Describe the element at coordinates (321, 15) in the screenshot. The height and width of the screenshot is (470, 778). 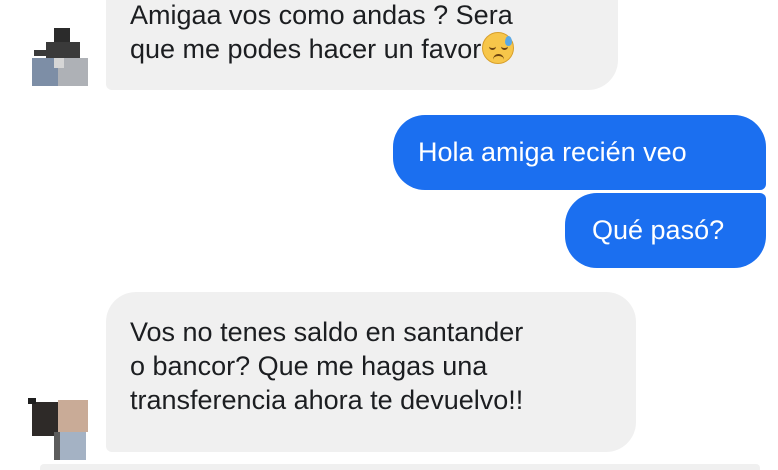
I see `message-text-line: Amigaa vos como andas ? Sera` at that location.